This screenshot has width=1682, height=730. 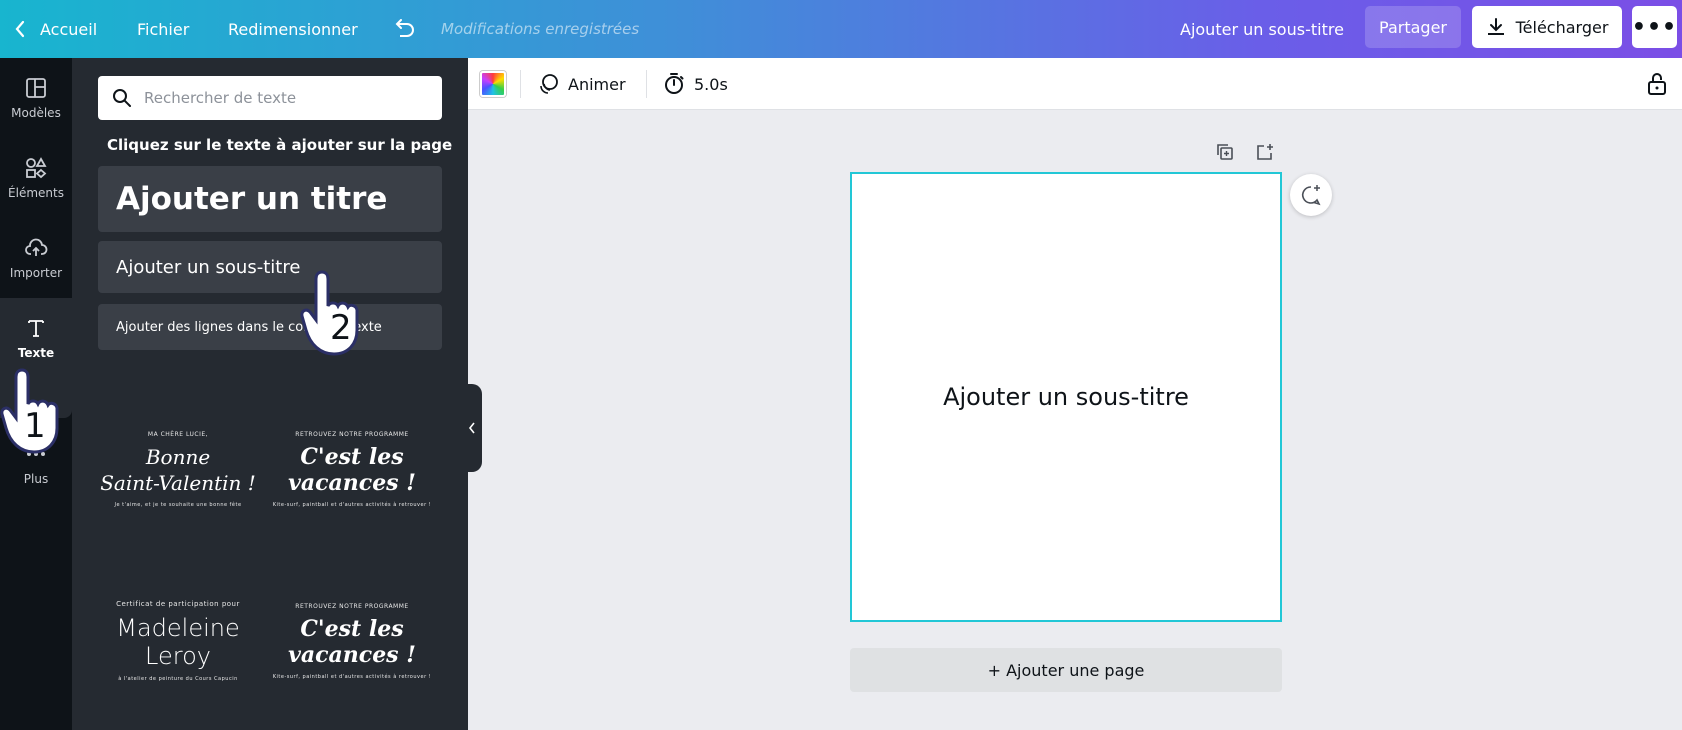 What do you see at coordinates (36, 353) in the screenshot?
I see `rail-label-text: Texte` at bounding box center [36, 353].